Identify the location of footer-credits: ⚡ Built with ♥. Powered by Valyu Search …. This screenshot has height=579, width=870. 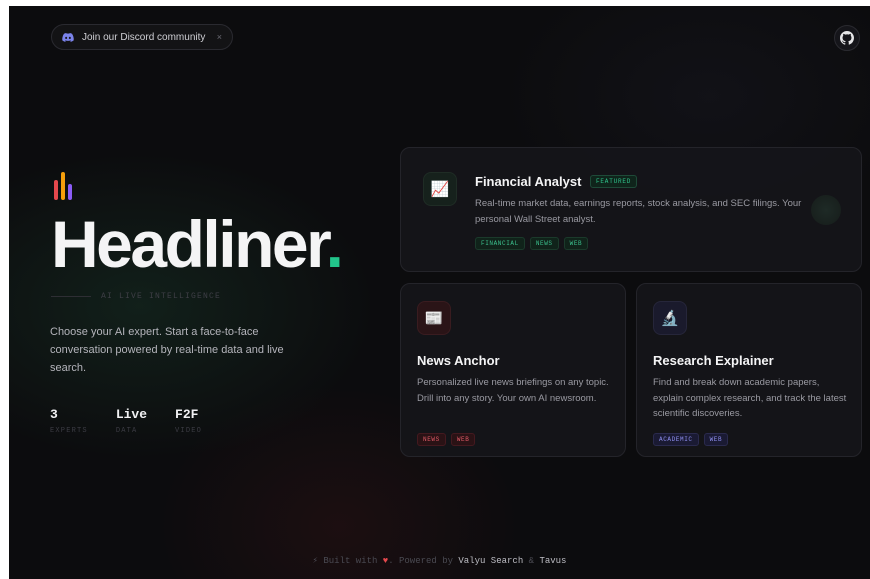
(439, 561).